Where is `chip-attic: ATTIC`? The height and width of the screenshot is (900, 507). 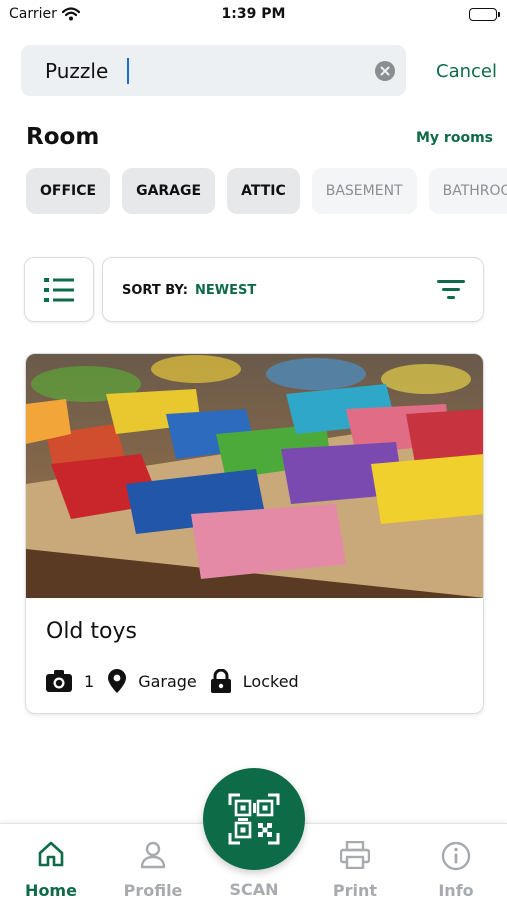 chip-attic: ATTIC is located at coordinates (263, 191).